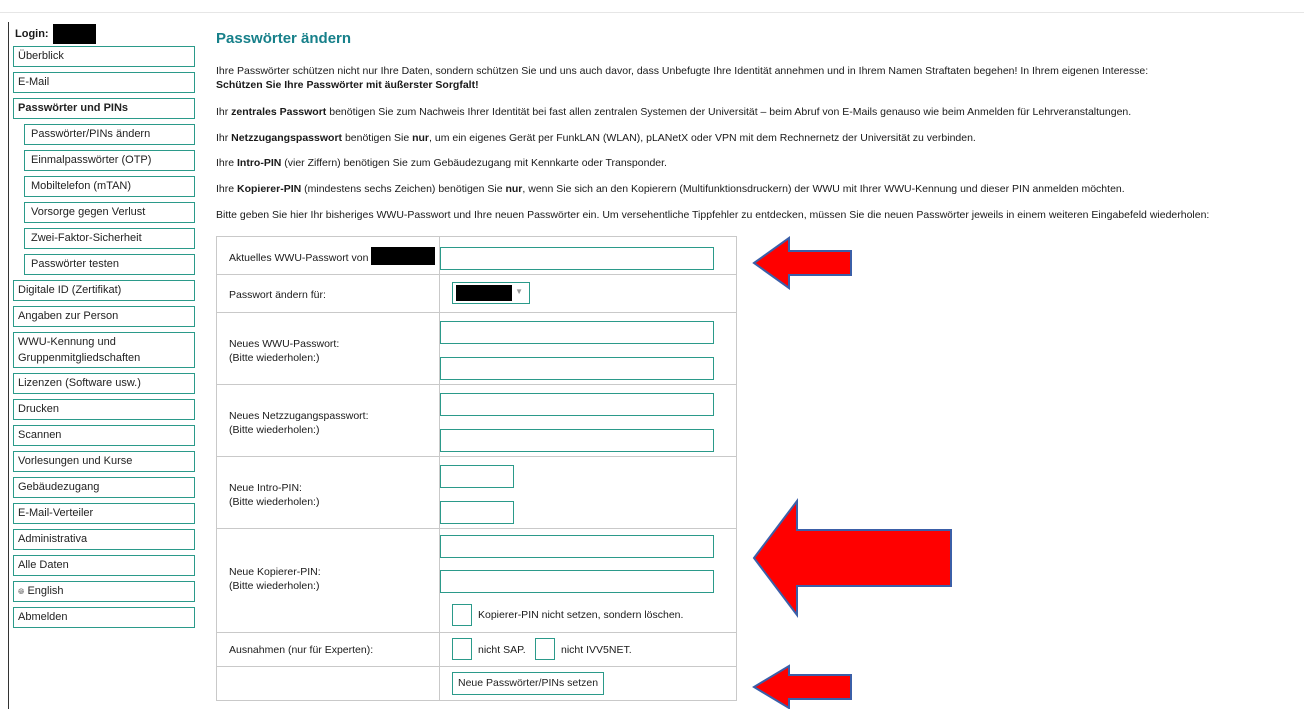 The width and height of the screenshot is (1304, 709). Describe the element at coordinates (328, 683) in the screenshot. I see `label-cell` at that location.